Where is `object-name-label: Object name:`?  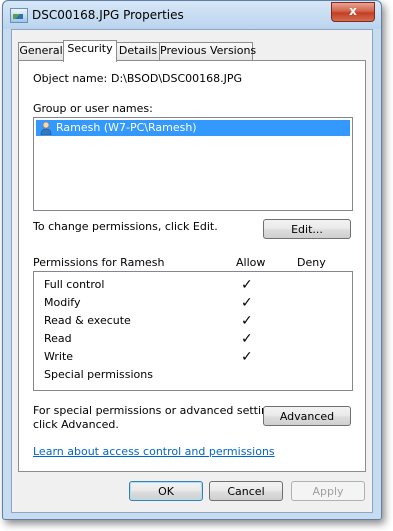
object-name-label: Object name: is located at coordinates (70, 78).